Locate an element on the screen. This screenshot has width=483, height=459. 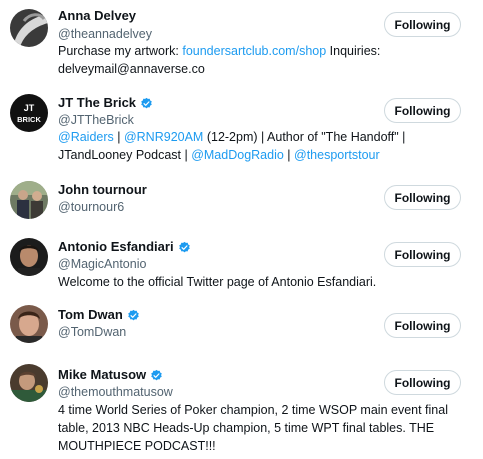
user-cell-tom-dwan: Tom Dwan @TomDwan Following is located at coordinates (241, 324).